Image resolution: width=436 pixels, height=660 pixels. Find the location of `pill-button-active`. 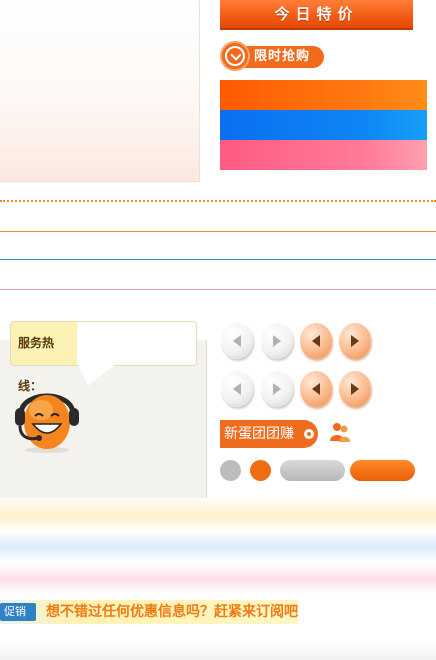

pill-button-active is located at coordinates (382, 470).